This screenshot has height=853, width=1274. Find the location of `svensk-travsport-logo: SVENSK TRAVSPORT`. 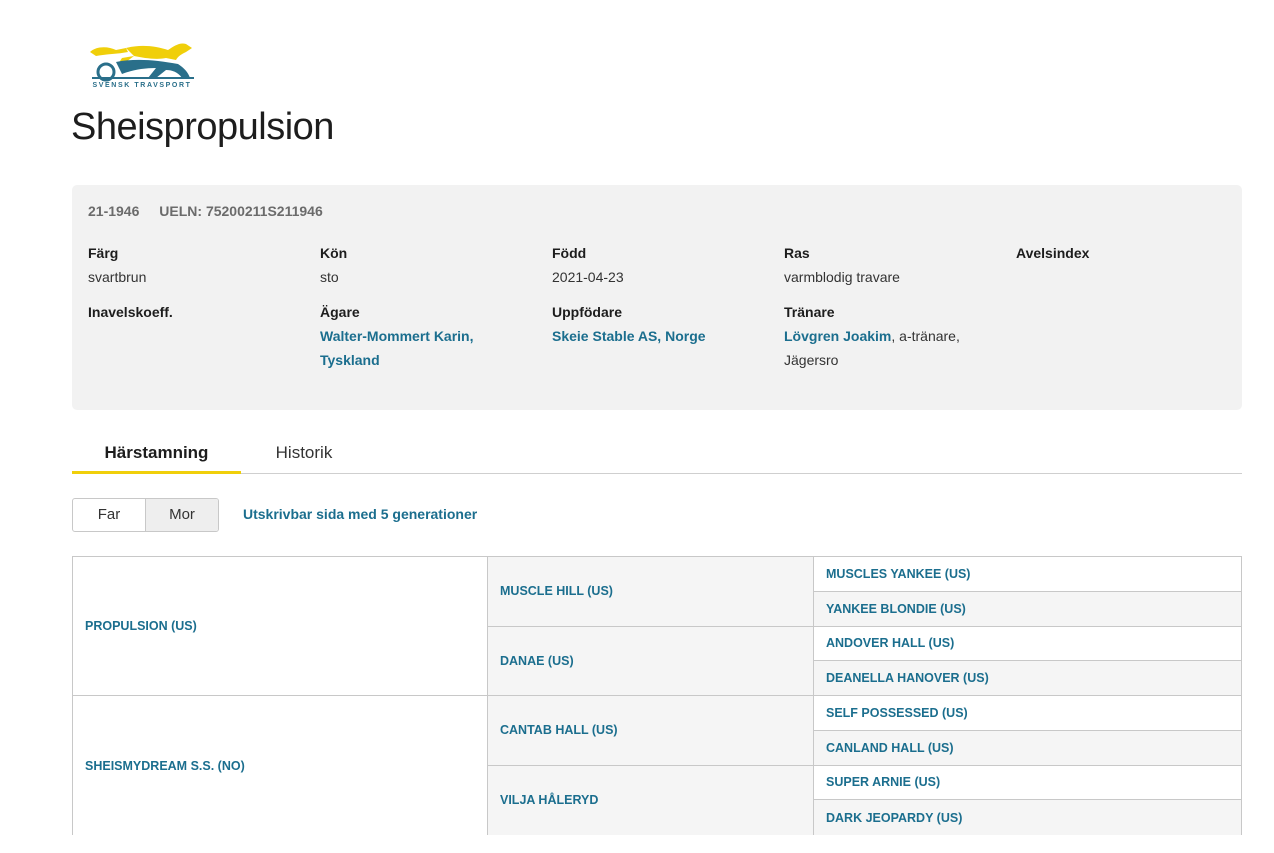

svensk-travsport-logo: SVENSK TRAVSPORT is located at coordinates (142, 67).